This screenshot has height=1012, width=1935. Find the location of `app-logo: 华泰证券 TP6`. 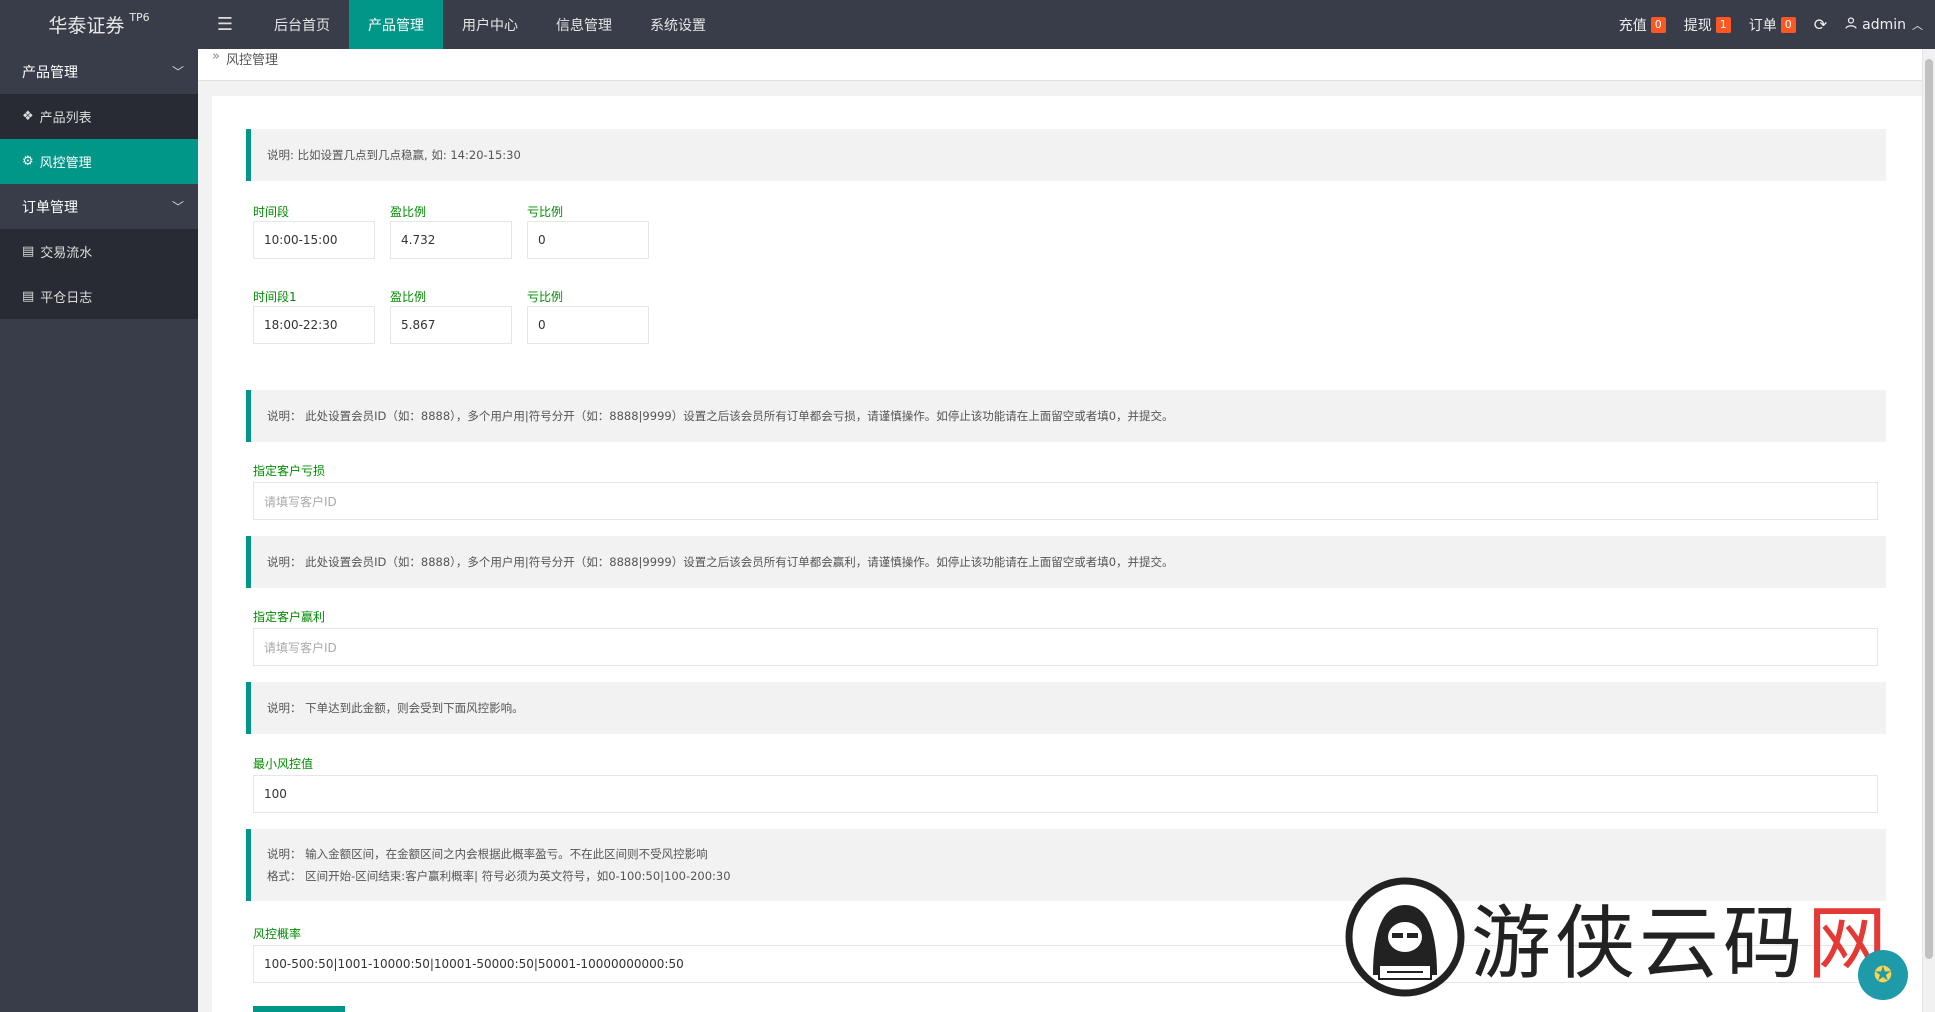

app-logo: 华泰证券 TP6 is located at coordinates (99, 24).